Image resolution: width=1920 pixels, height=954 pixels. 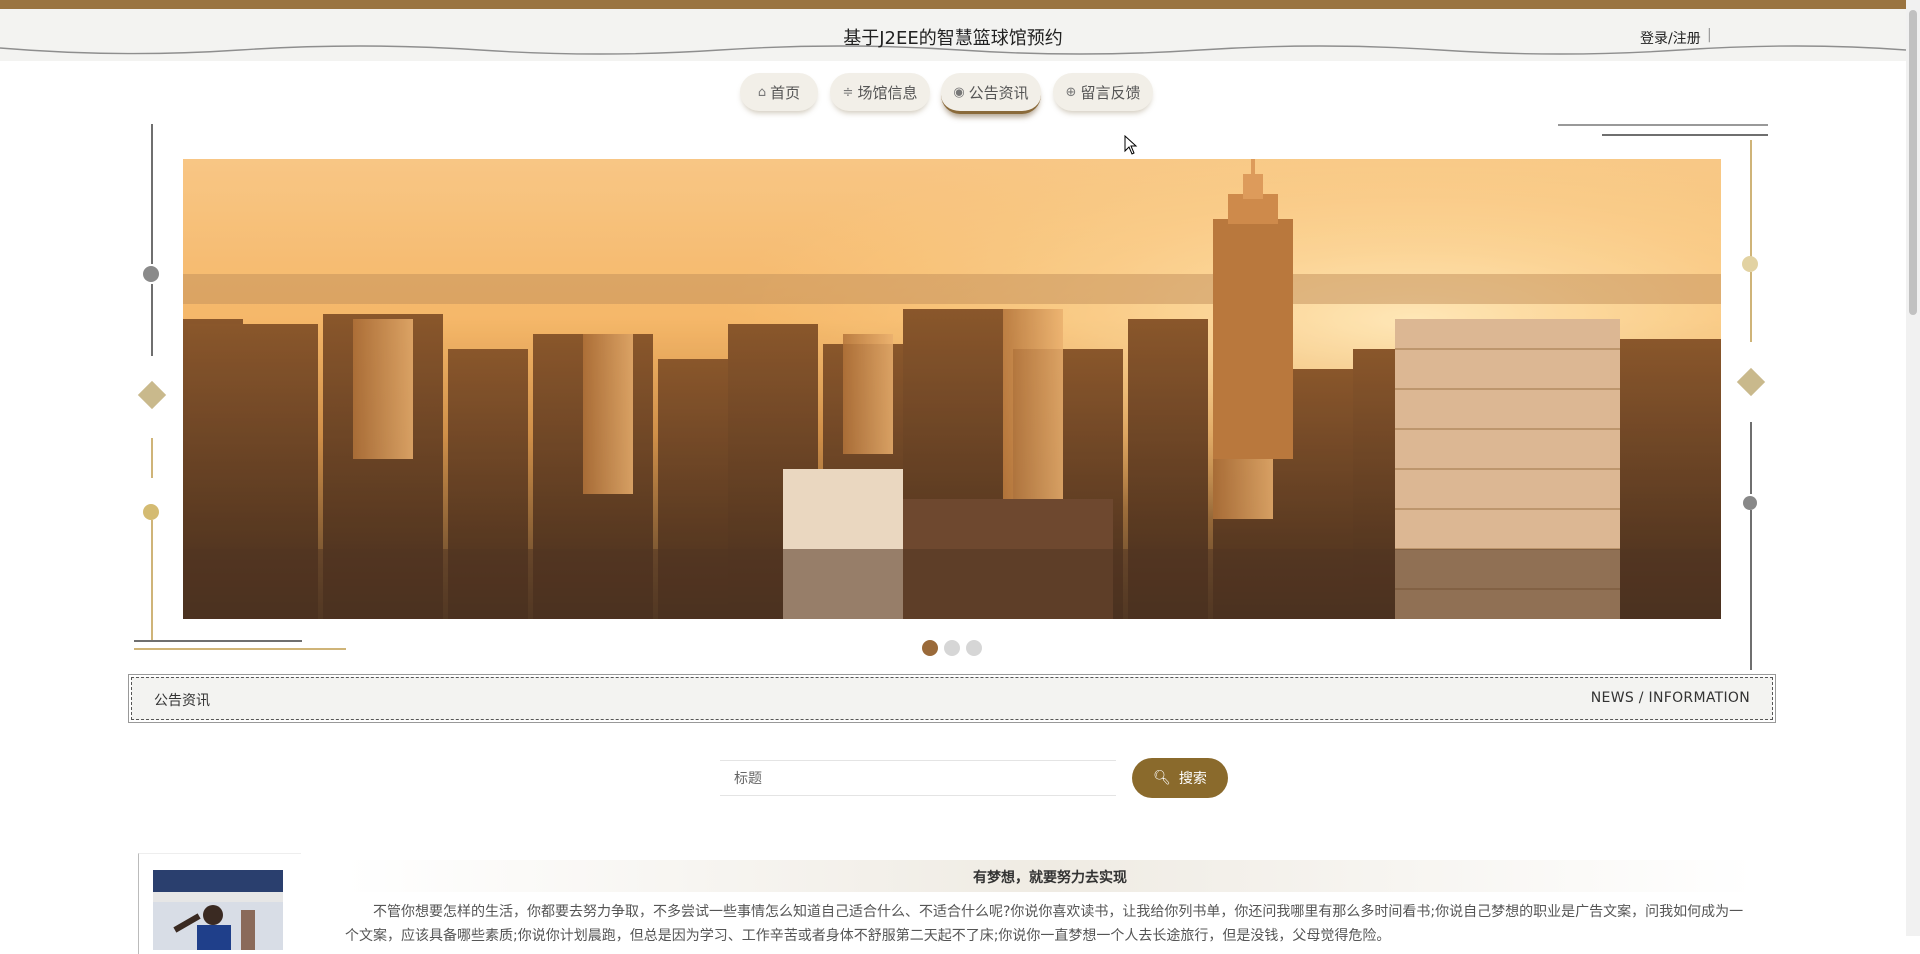 I want to click on page-scrollbar, so click(x=1913, y=468).